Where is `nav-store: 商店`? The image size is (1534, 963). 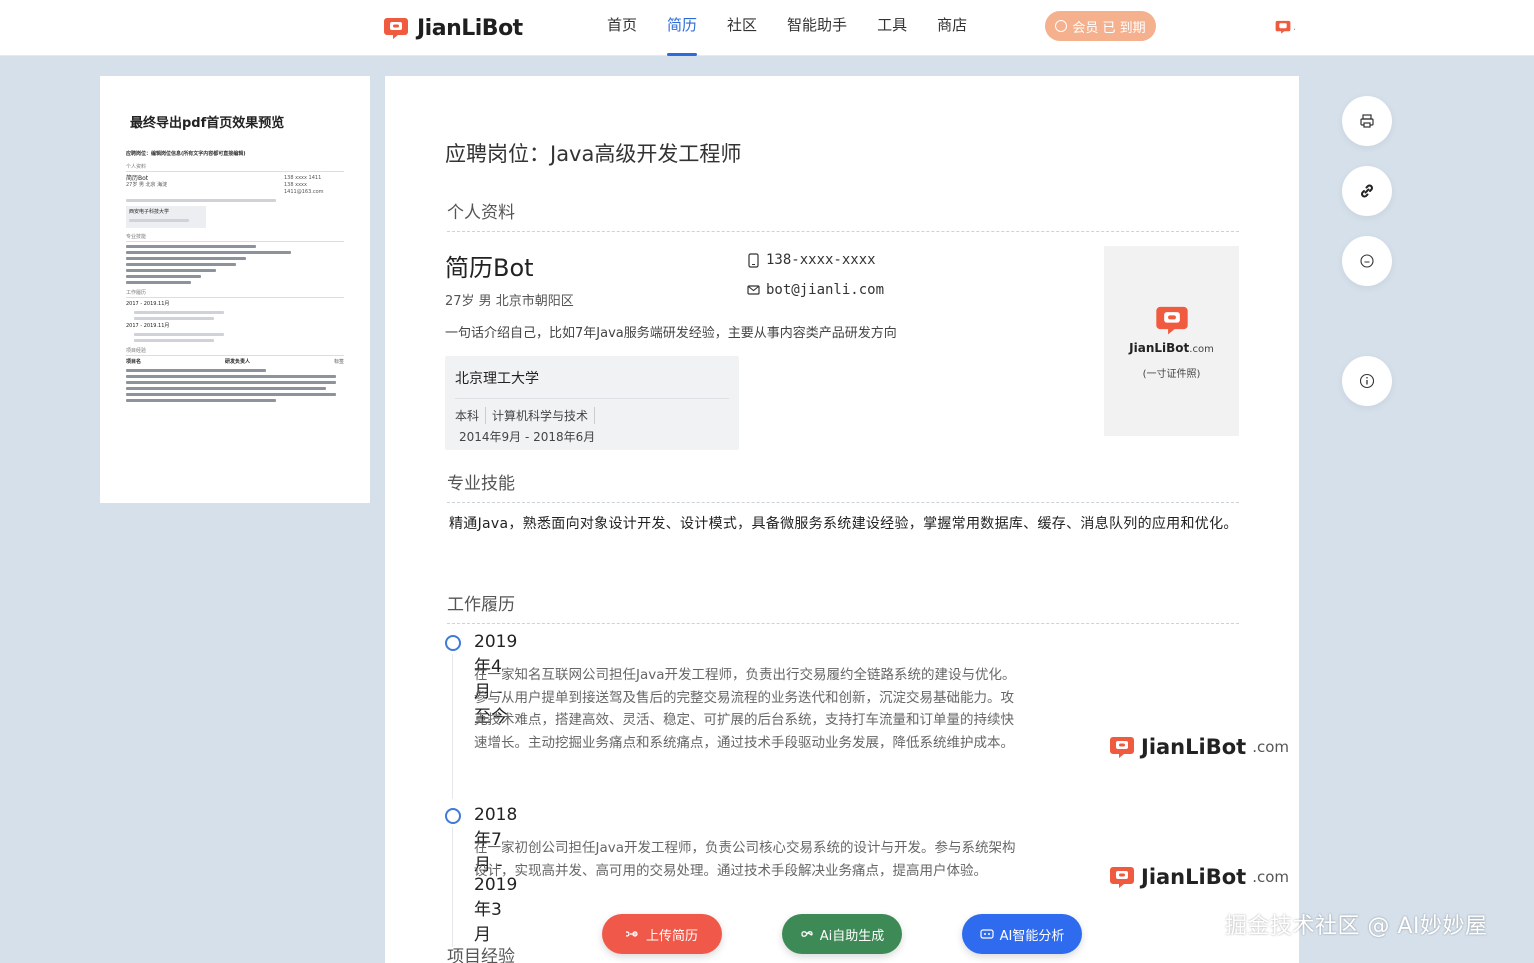
nav-store: 商店 is located at coordinates (952, 28).